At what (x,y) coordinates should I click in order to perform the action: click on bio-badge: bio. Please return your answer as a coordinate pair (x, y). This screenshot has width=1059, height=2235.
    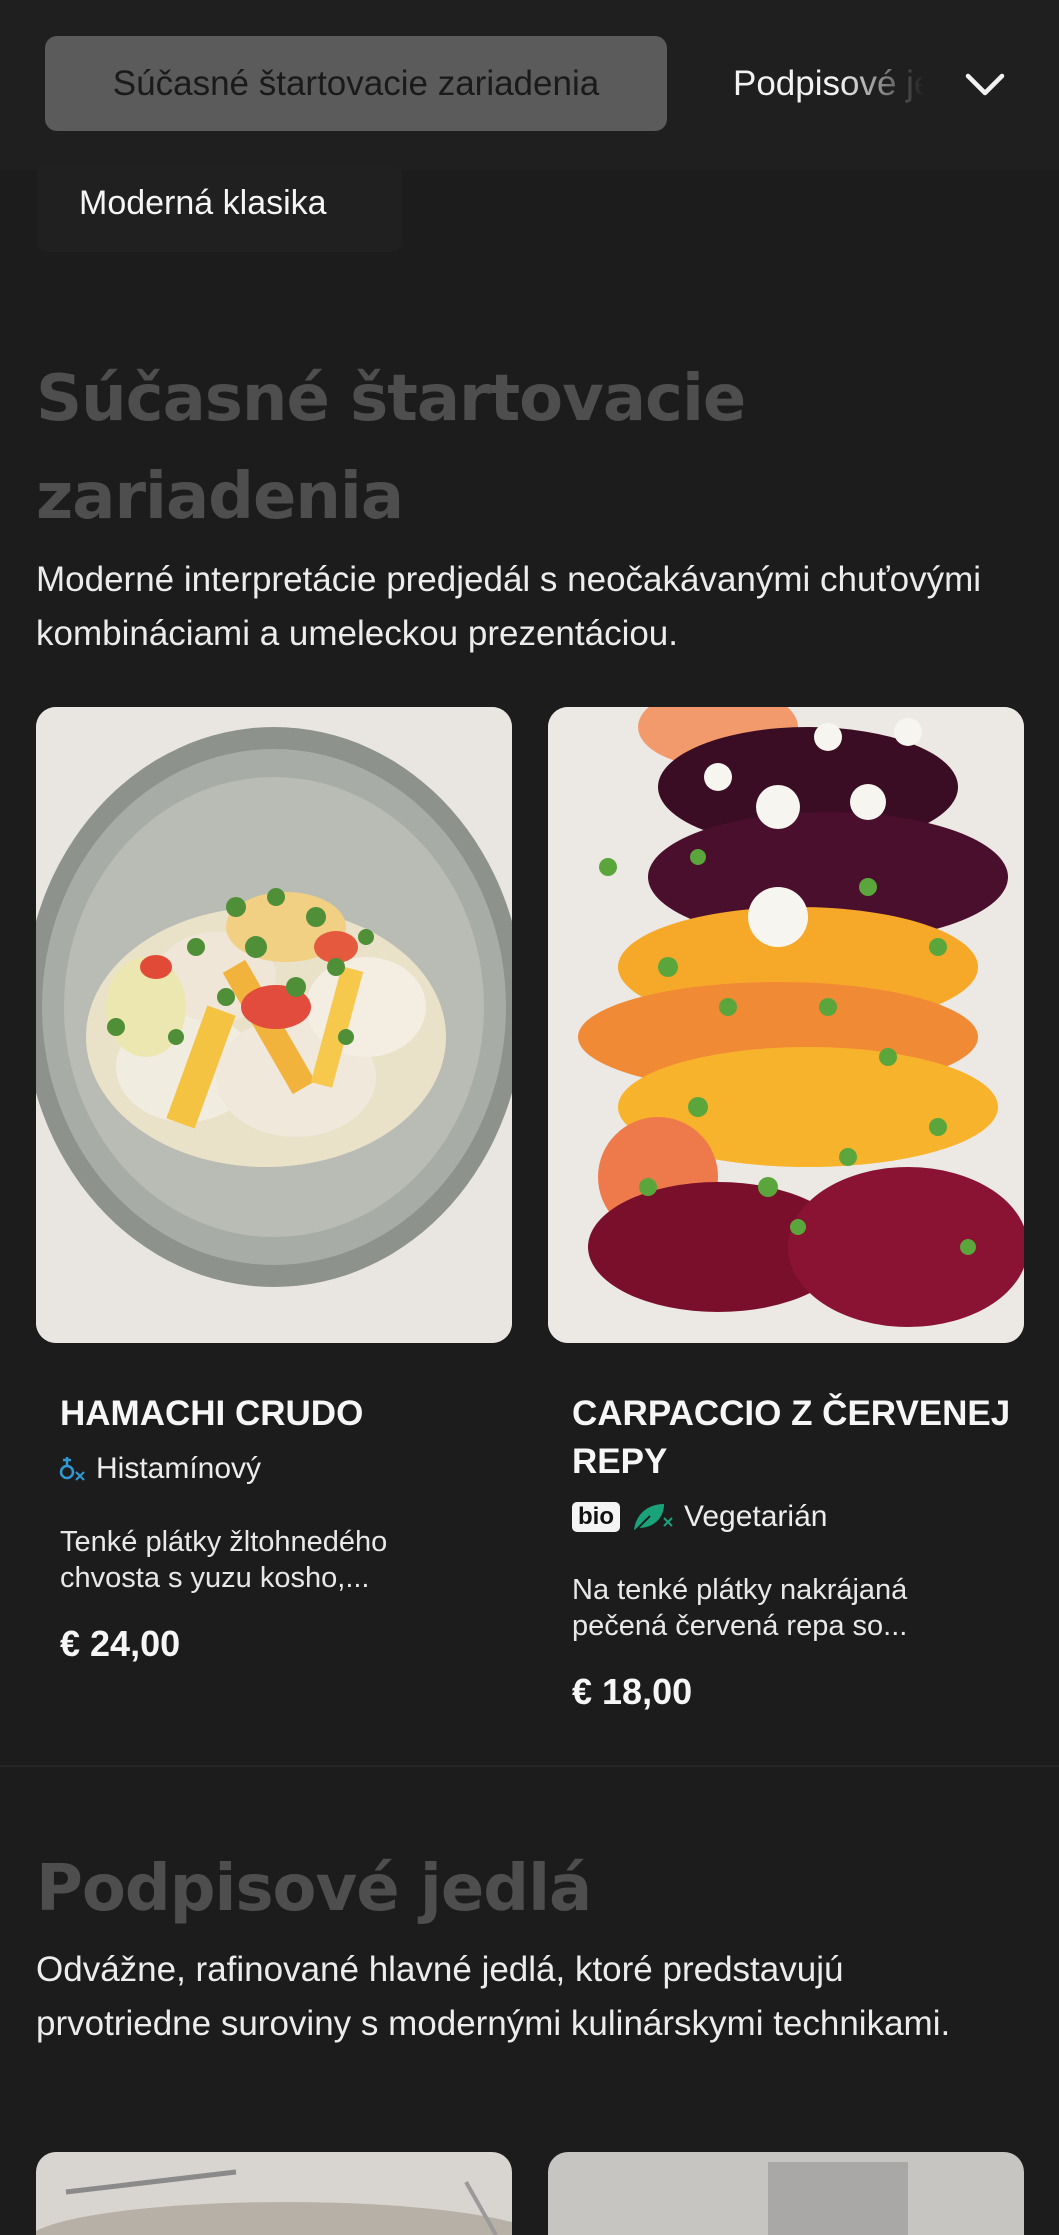
    Looking at the image, I should click on (596, 1517).